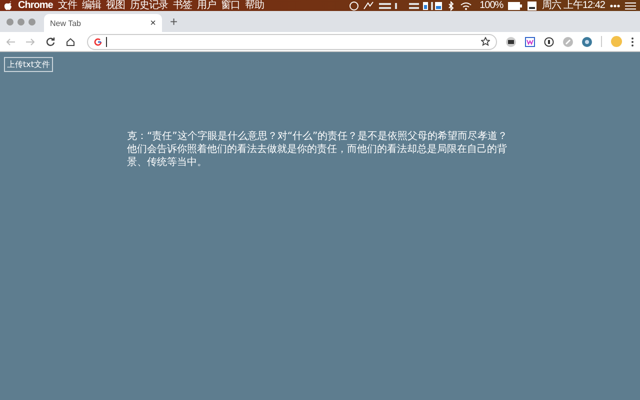  What do you see at coordinates (153, 23) in the screenshot?
I see `close-tab-button: ×` at bounding box center [153, 23].